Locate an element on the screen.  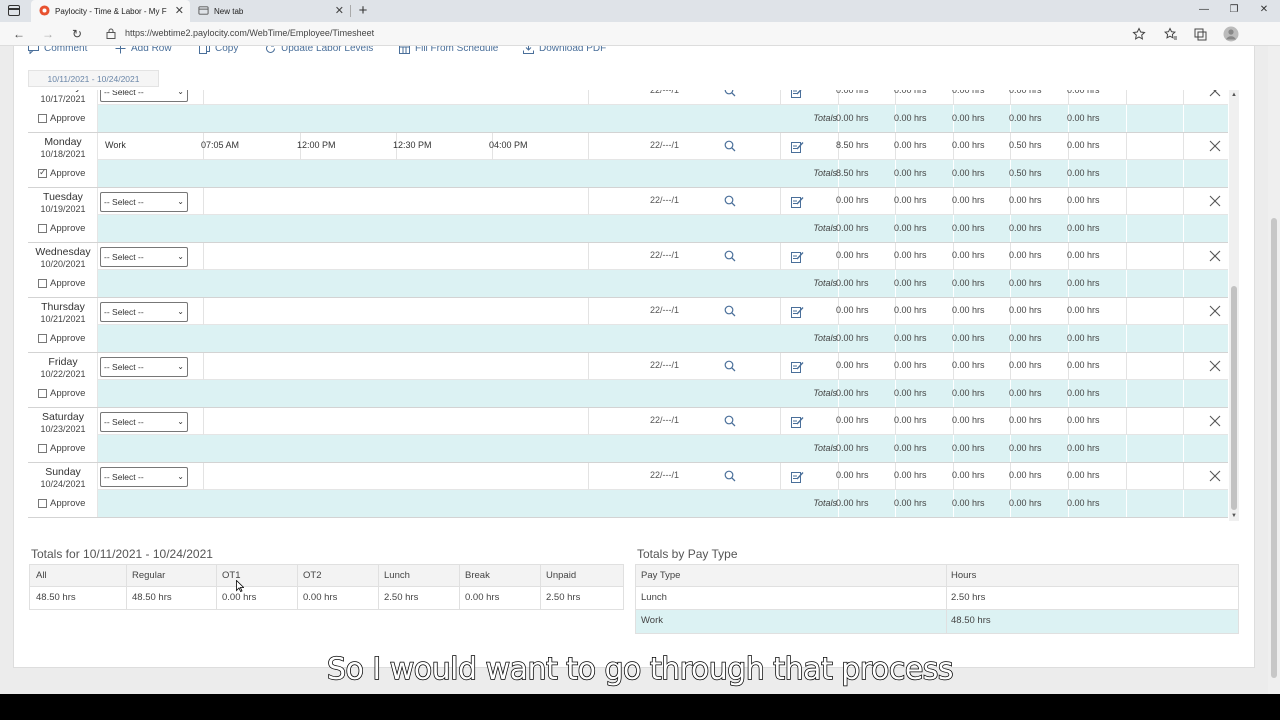
period-totals-header: All Regular OT1 OT2 Lunch Break Unpaid is located at coordinates (326, 576).